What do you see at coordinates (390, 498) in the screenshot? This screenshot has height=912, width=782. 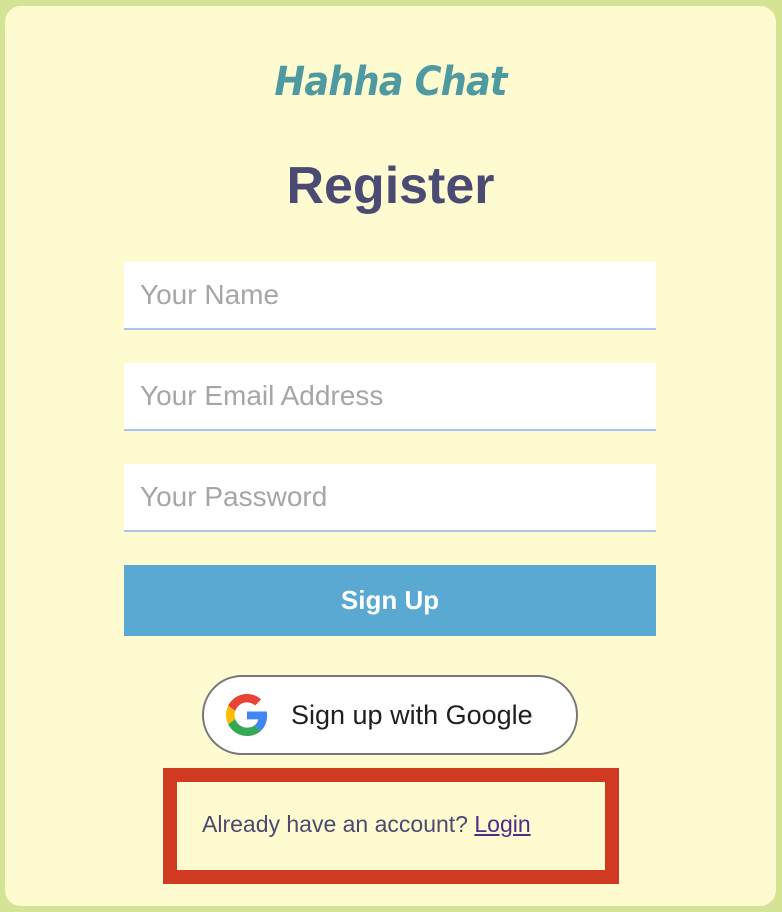 I see `password-input` at bounding box center [390, 498].